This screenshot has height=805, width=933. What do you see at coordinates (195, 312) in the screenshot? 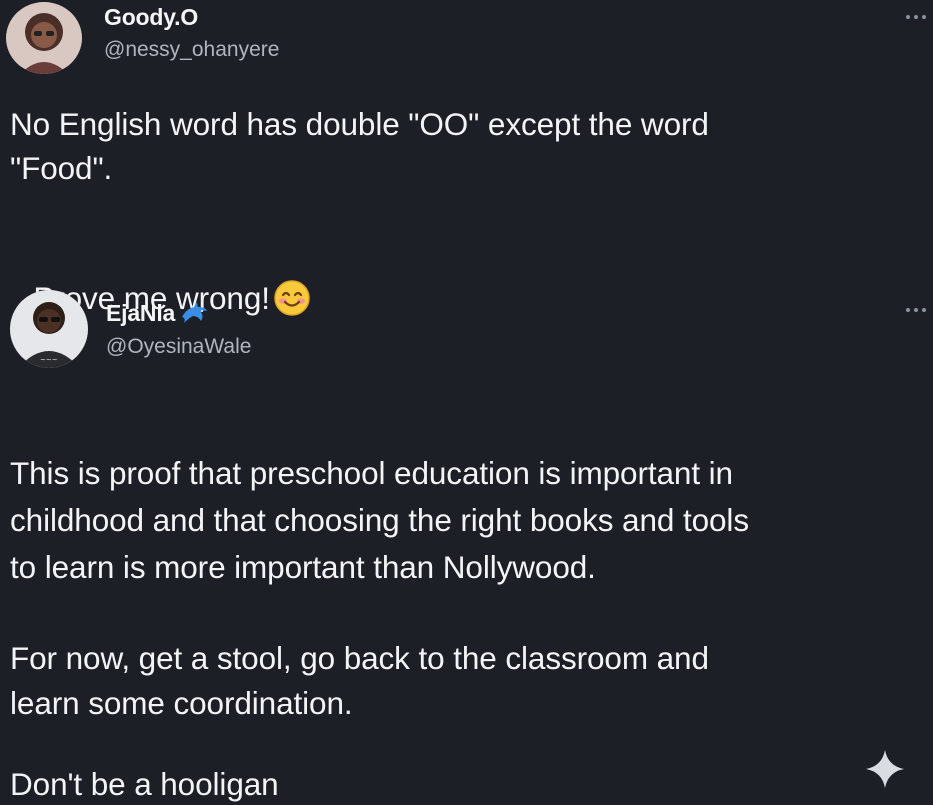
I see `dolphin-badge-icon` at bounding box center [195, 312].